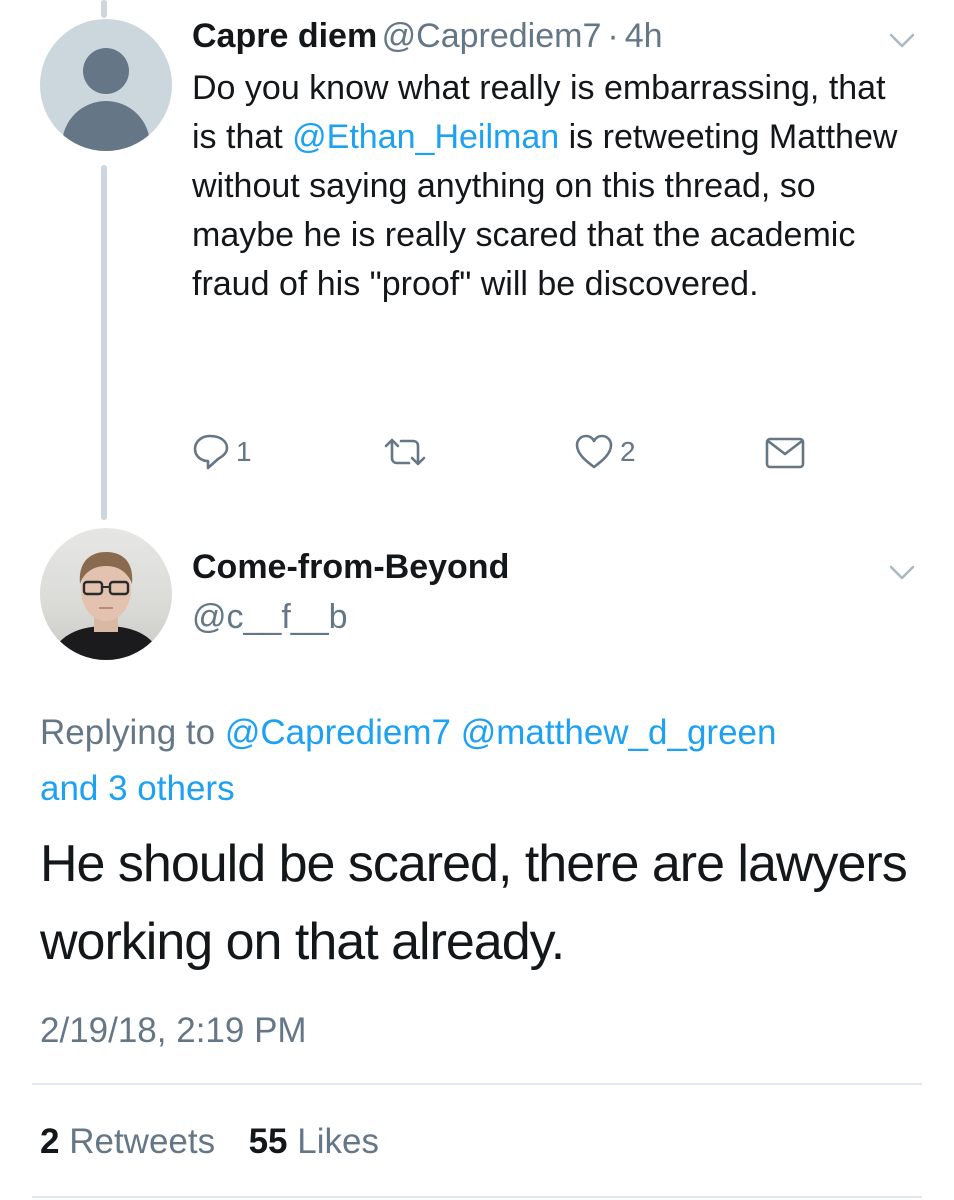 The height and width of the screenshot is (1200, 954). I want to click on profile-photo, so click(106, 606).